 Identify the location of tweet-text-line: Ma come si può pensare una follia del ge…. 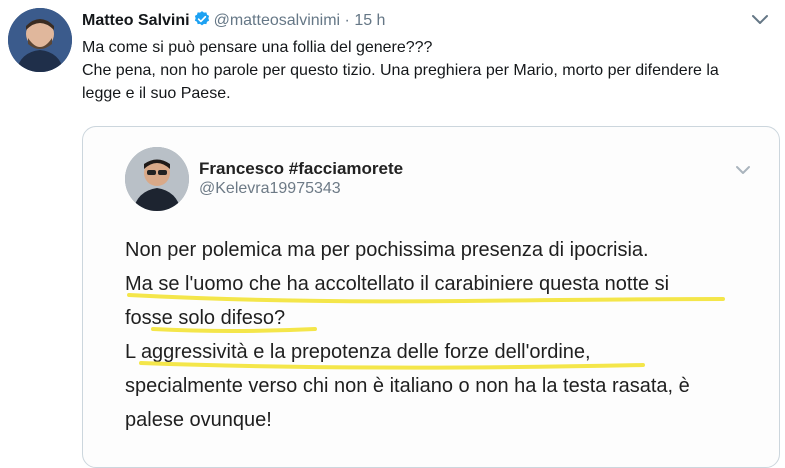
(257, 47).